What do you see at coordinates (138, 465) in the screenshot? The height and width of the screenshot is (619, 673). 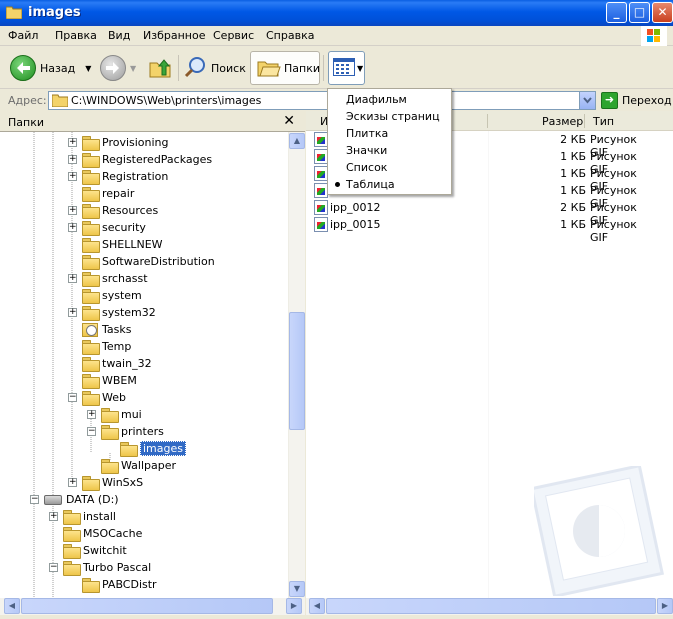 I see `tree-item: Wallpaper` at bounding box center [138, 465].